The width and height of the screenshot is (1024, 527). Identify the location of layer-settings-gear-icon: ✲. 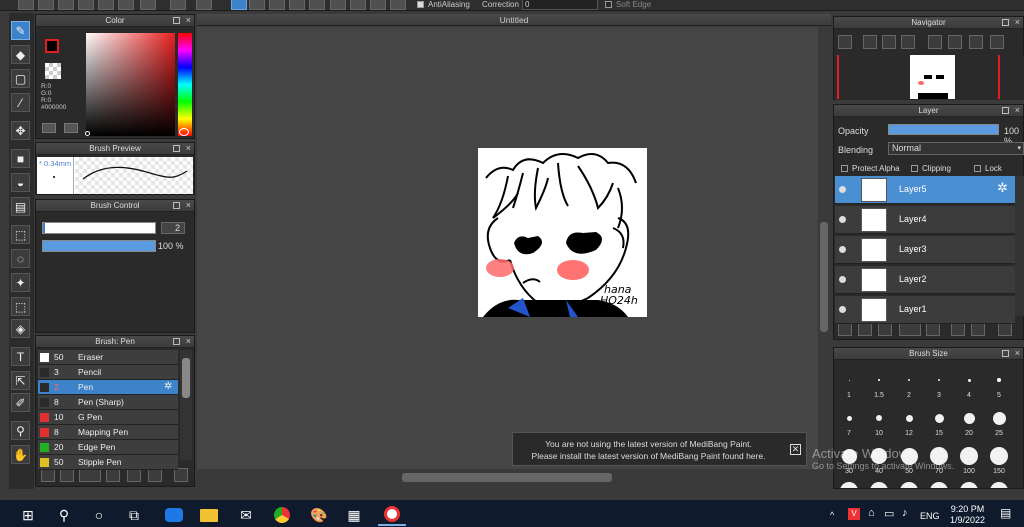
(1002, 188).